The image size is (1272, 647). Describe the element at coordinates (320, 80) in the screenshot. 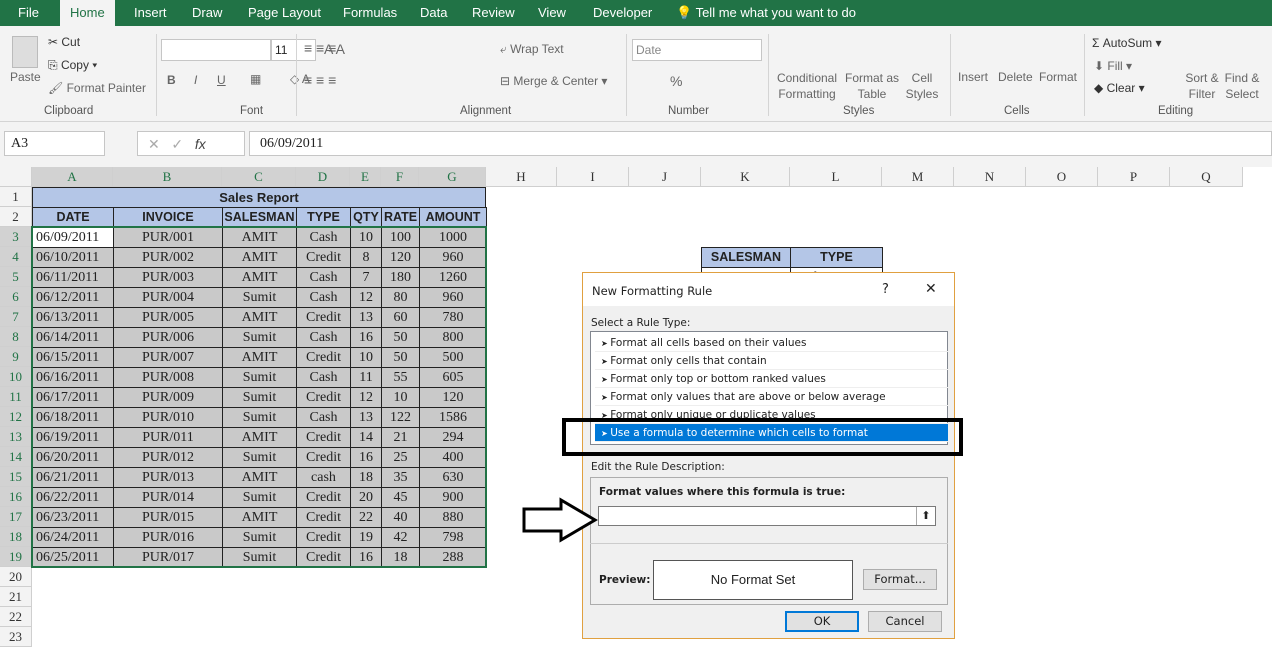

I see `horizontal-align-icons: ≡ ≡ ≡` at that location.